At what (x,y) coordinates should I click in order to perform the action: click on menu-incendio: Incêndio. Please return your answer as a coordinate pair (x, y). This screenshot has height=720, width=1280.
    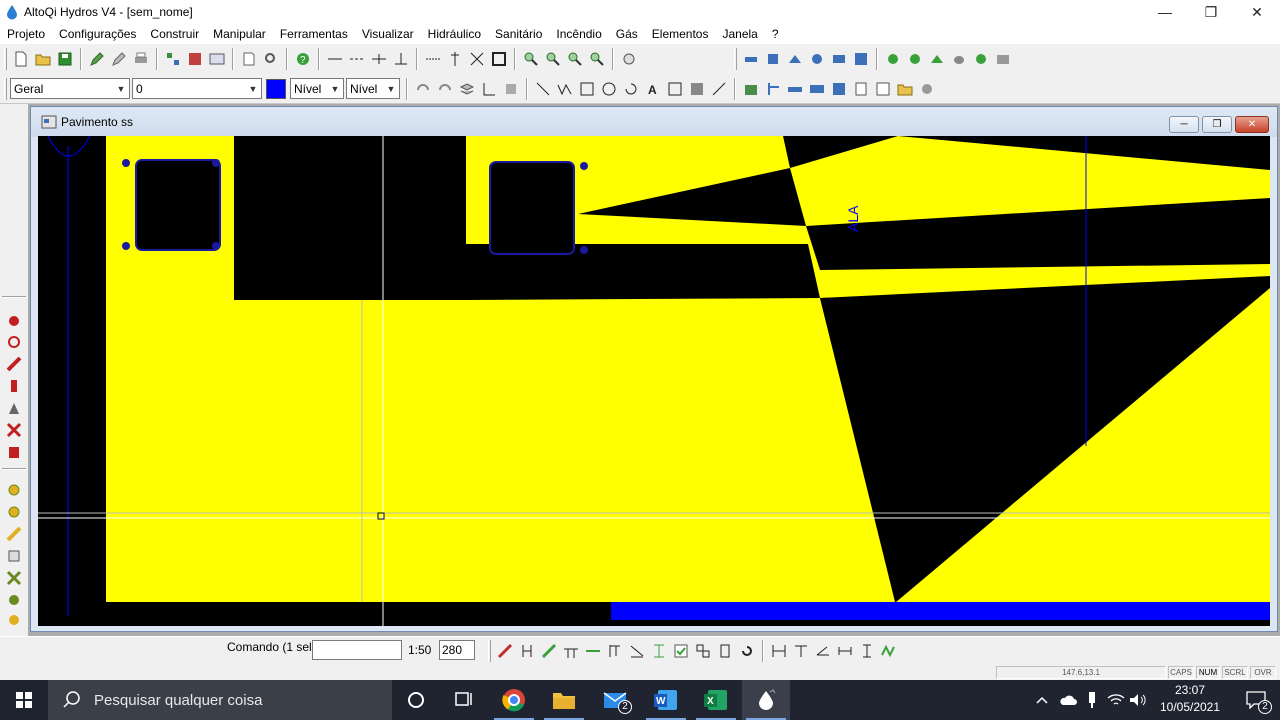
    Looking at the image, I should click on (578, 34).